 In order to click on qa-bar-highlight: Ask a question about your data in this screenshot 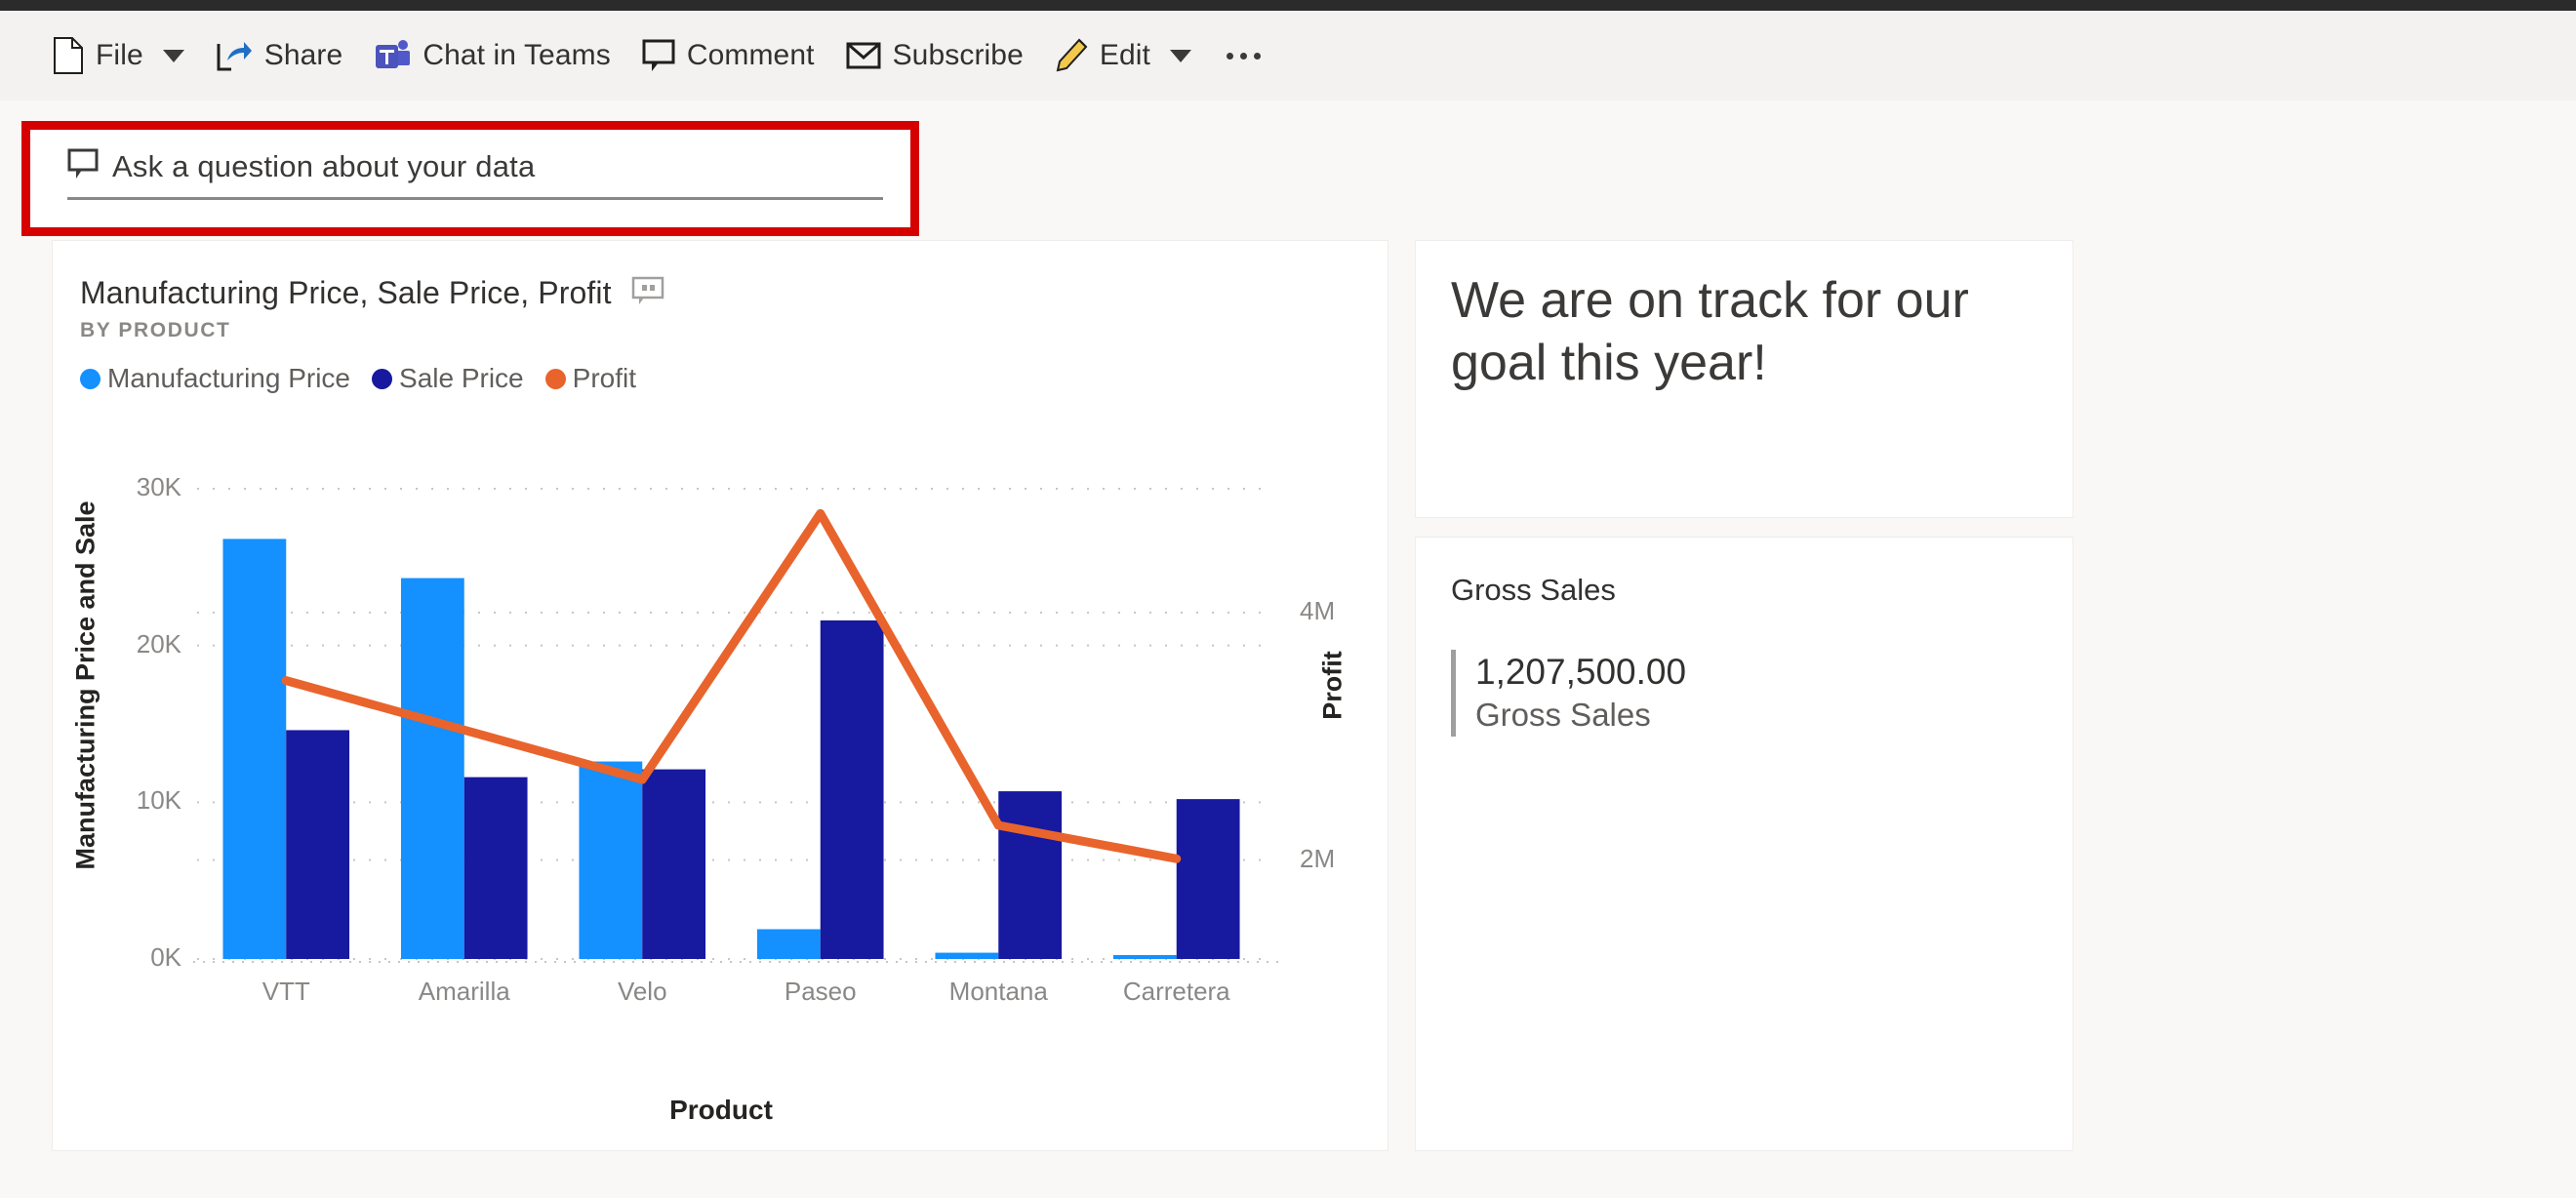, I will do `click(470, 178)`.